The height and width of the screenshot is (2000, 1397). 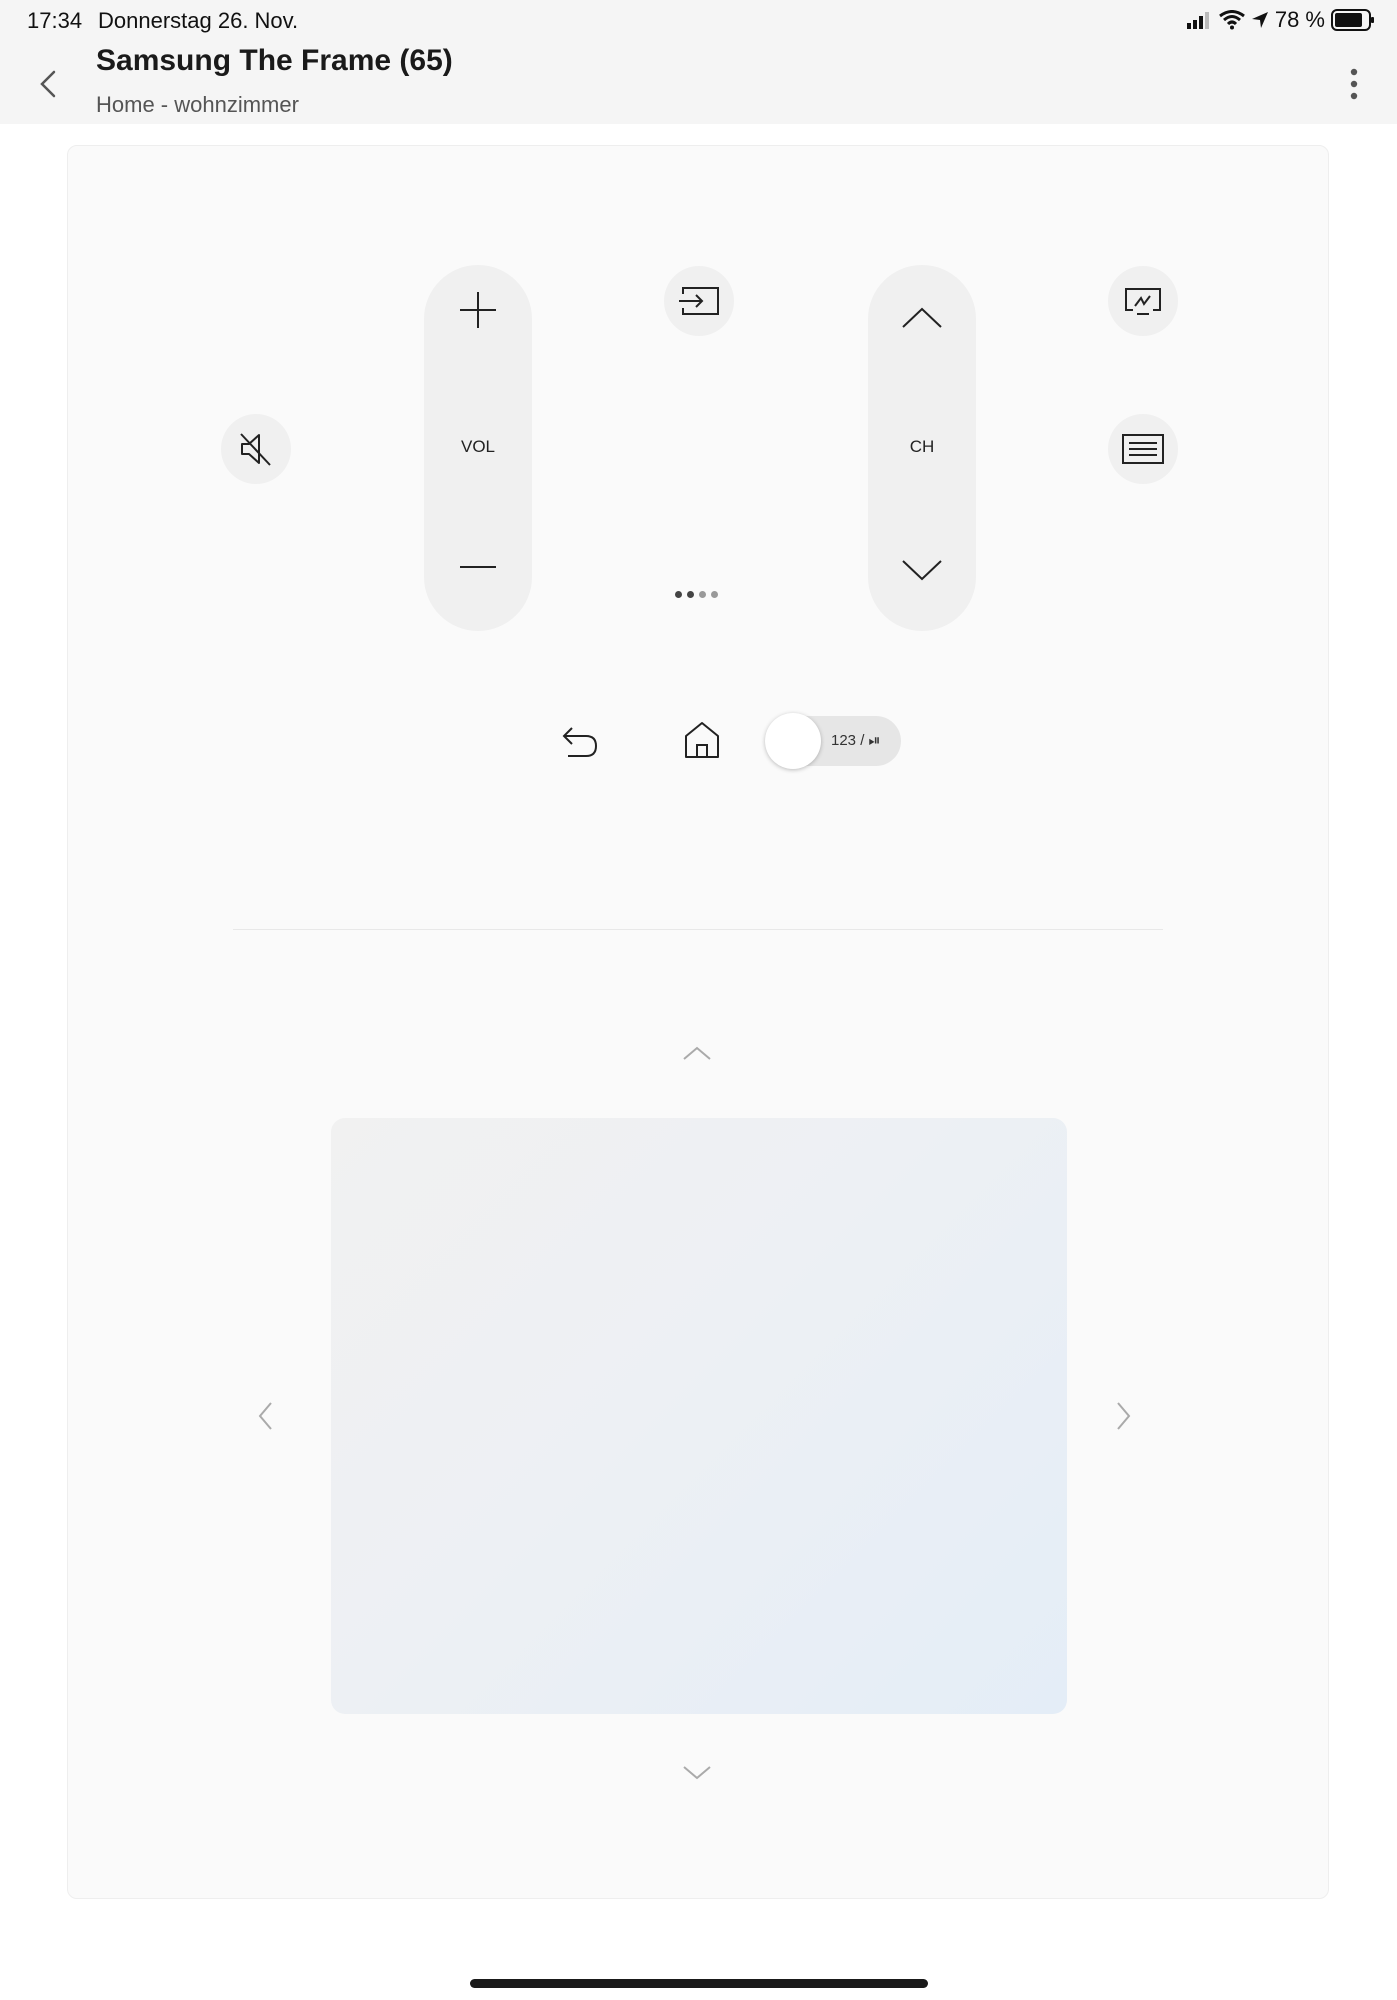 I want to click on screen-mirror-icon, so click(x=1143, y=301).